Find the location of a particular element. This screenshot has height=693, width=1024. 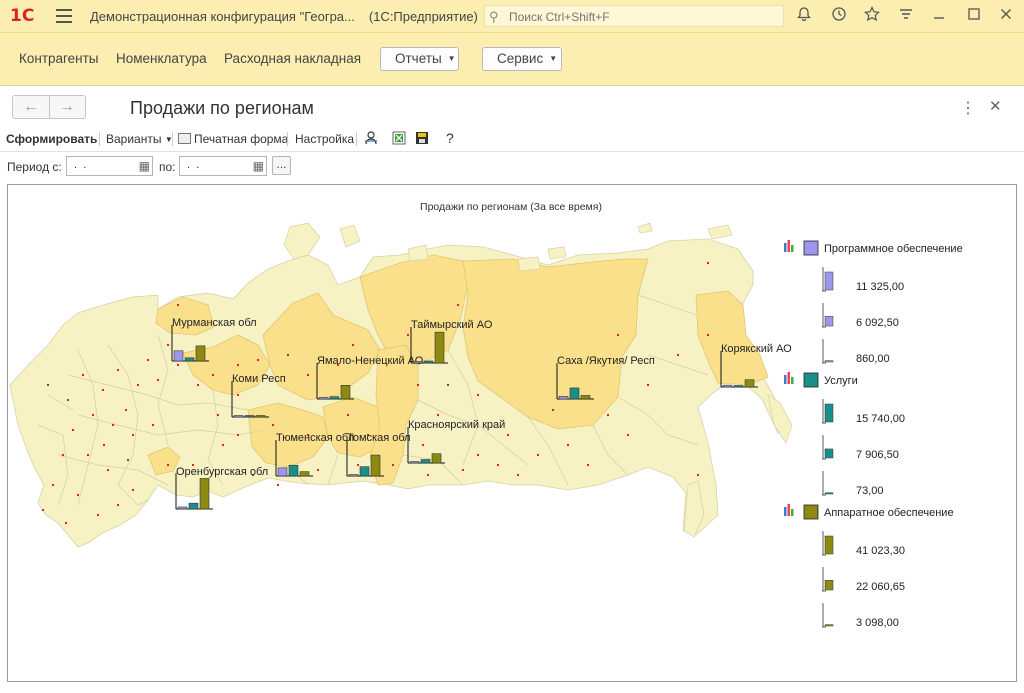

nav-link-counterparties: Контрагенты is located at coordinates (59, 58).